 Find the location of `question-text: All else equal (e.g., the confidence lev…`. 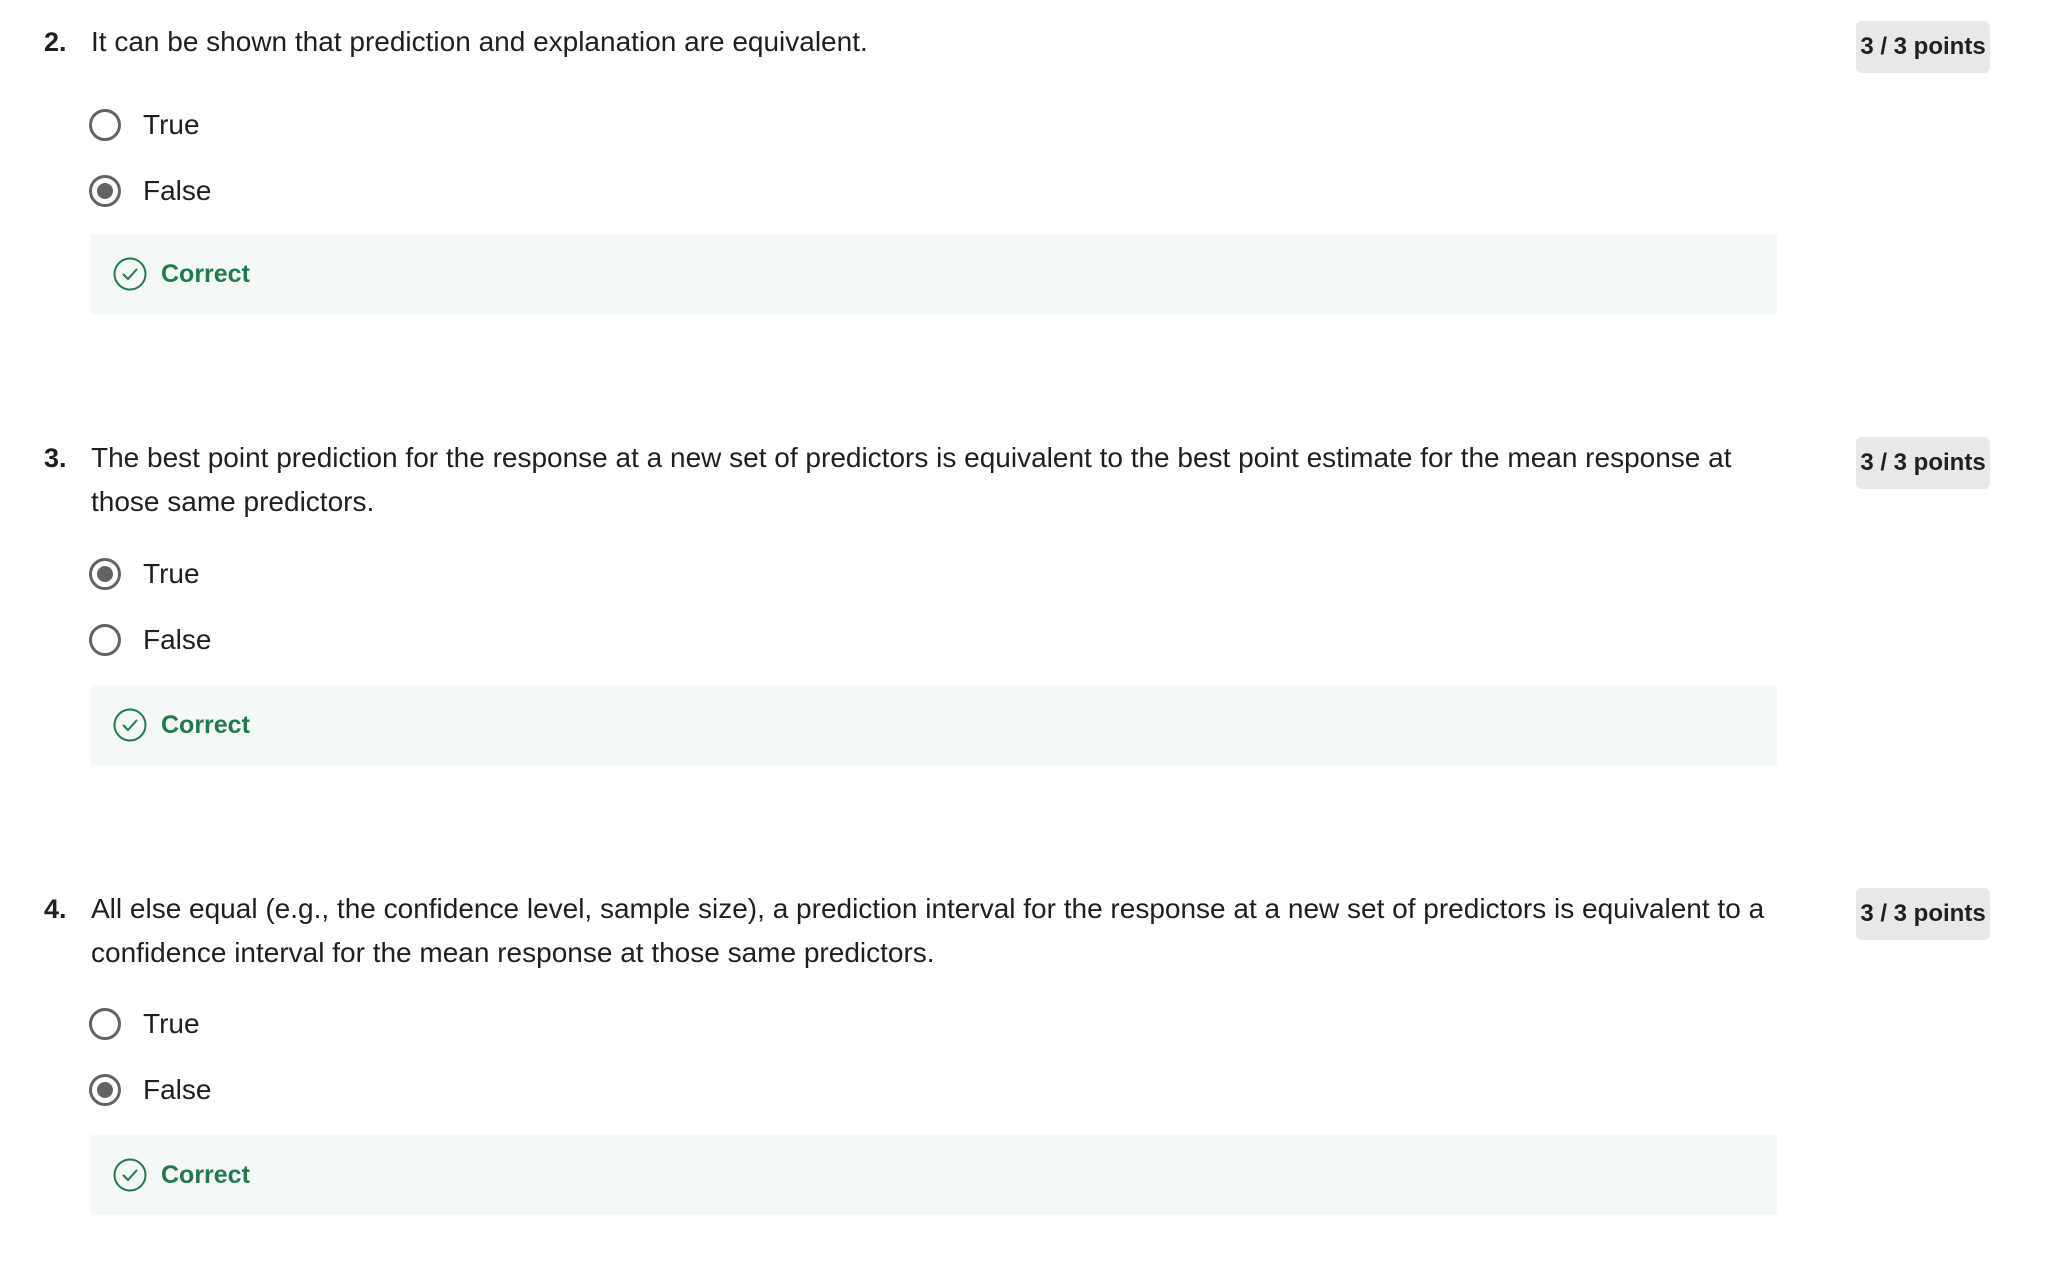

question-text: All else equal (e.g., the confidence lev… is located at coordinates (928, 930).